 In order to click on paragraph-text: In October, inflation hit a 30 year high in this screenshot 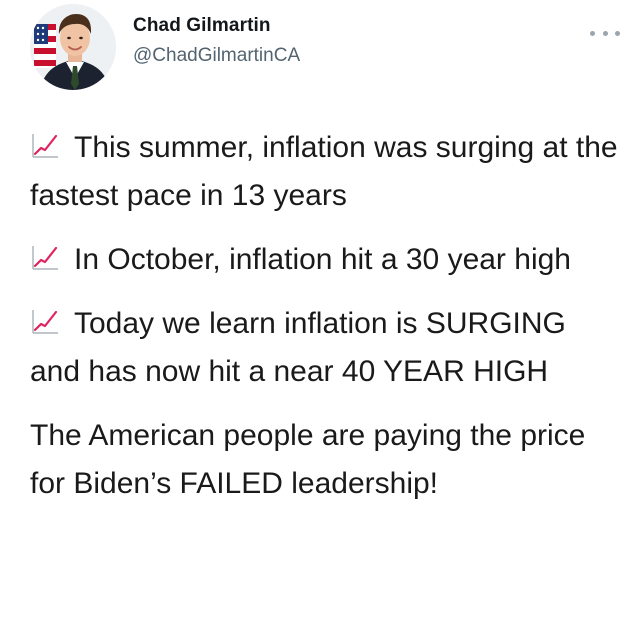, I will do `click(322, 259)`.